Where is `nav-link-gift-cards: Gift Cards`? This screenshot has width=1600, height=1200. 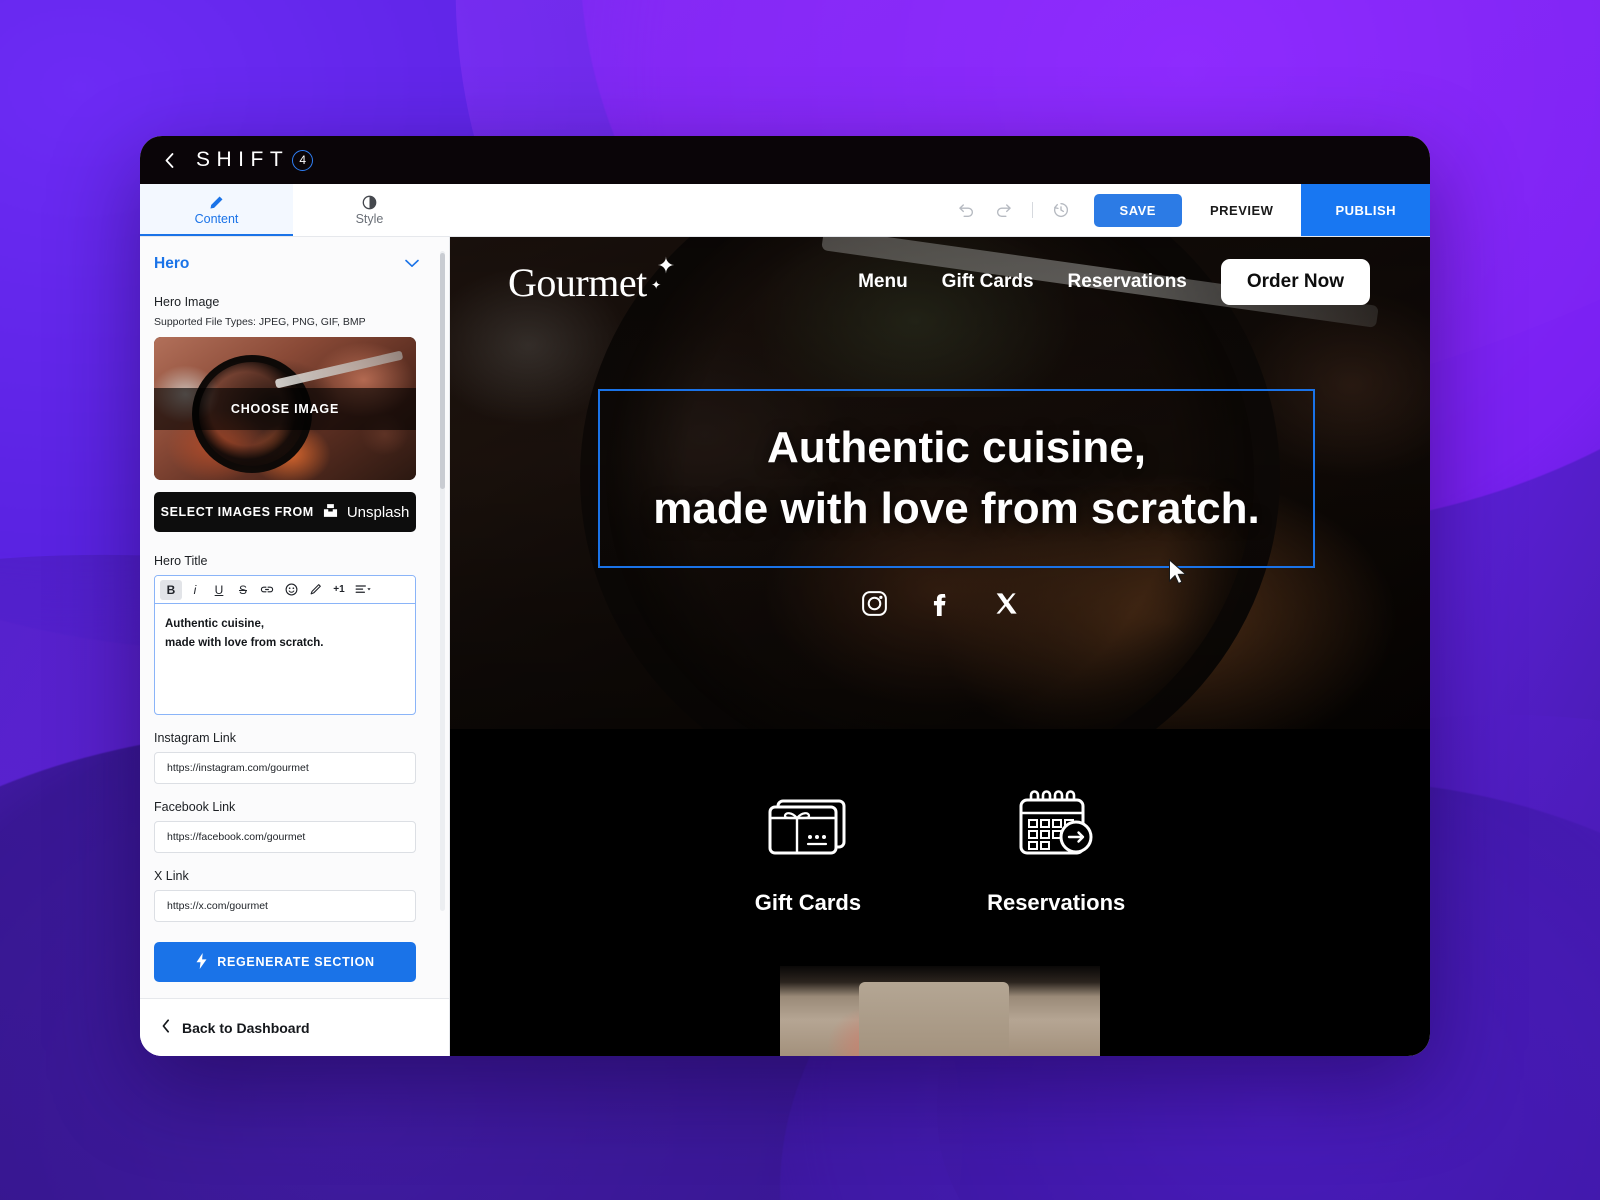 nav-link-gift-cards: Gift Cards is located at coordinates (988, 282).